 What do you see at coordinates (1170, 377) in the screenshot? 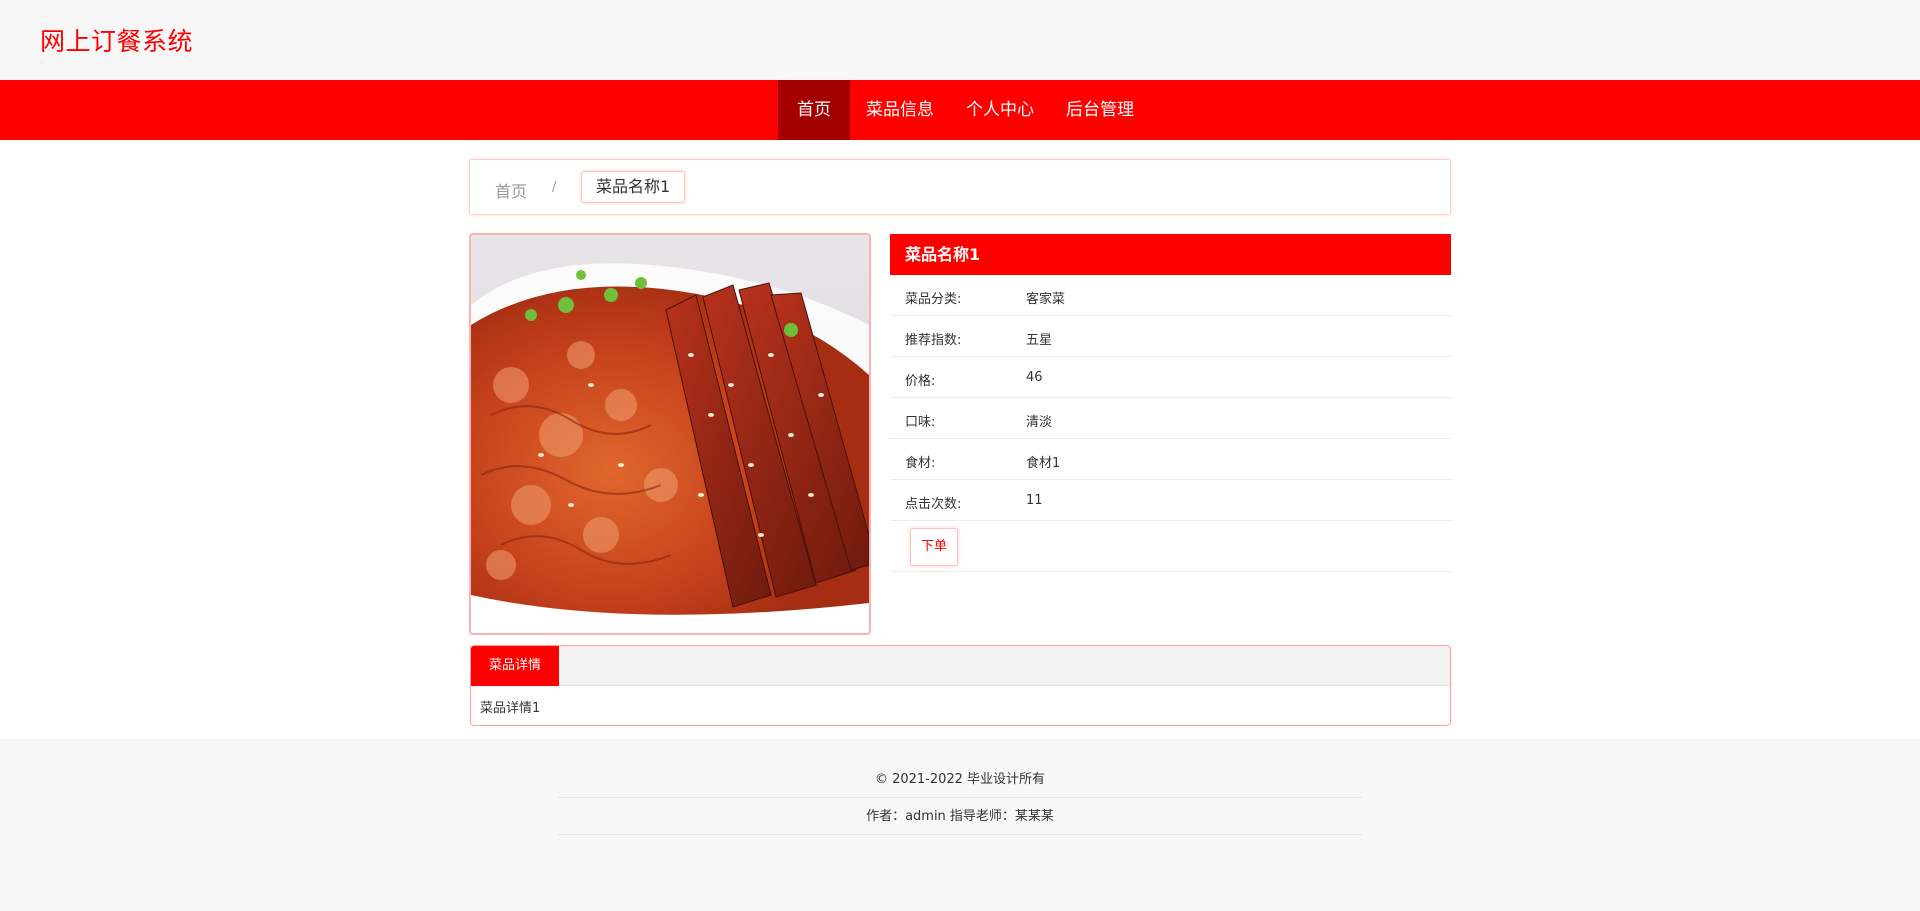
I see `info-row-price: 价格: 46` at bounding box center [1170, 377].